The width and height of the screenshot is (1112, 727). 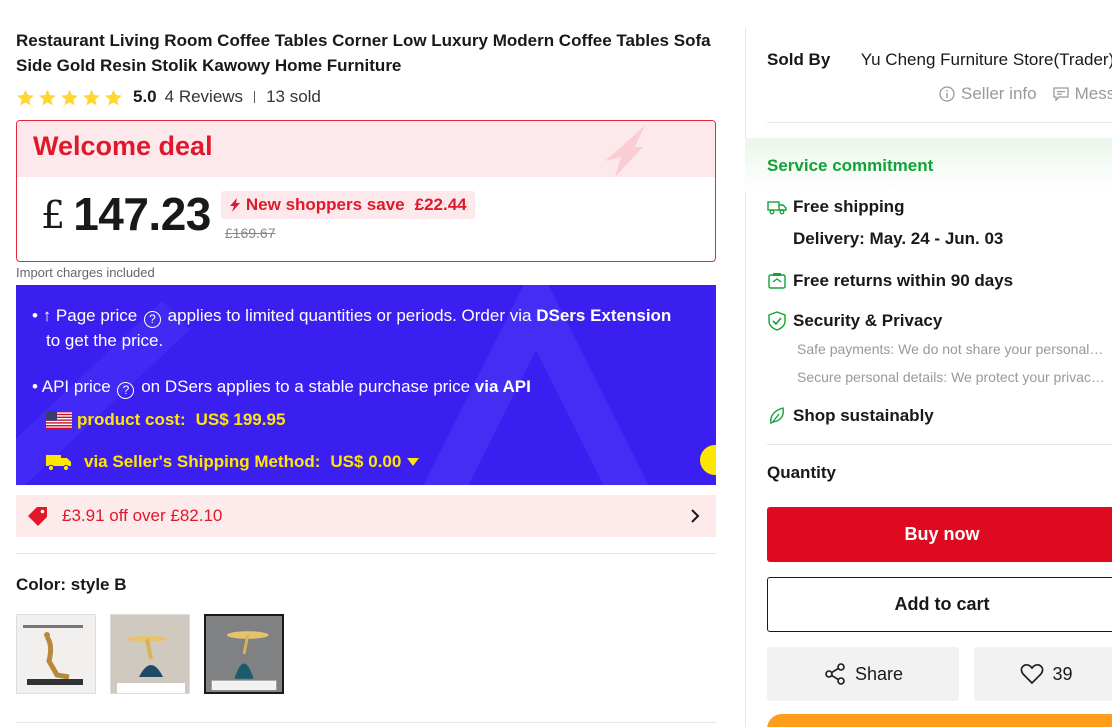 What do you see at coordinates (625, 151) in the screenshot?
I see `deal-decoration-icon` at bounding box center [625, 151].